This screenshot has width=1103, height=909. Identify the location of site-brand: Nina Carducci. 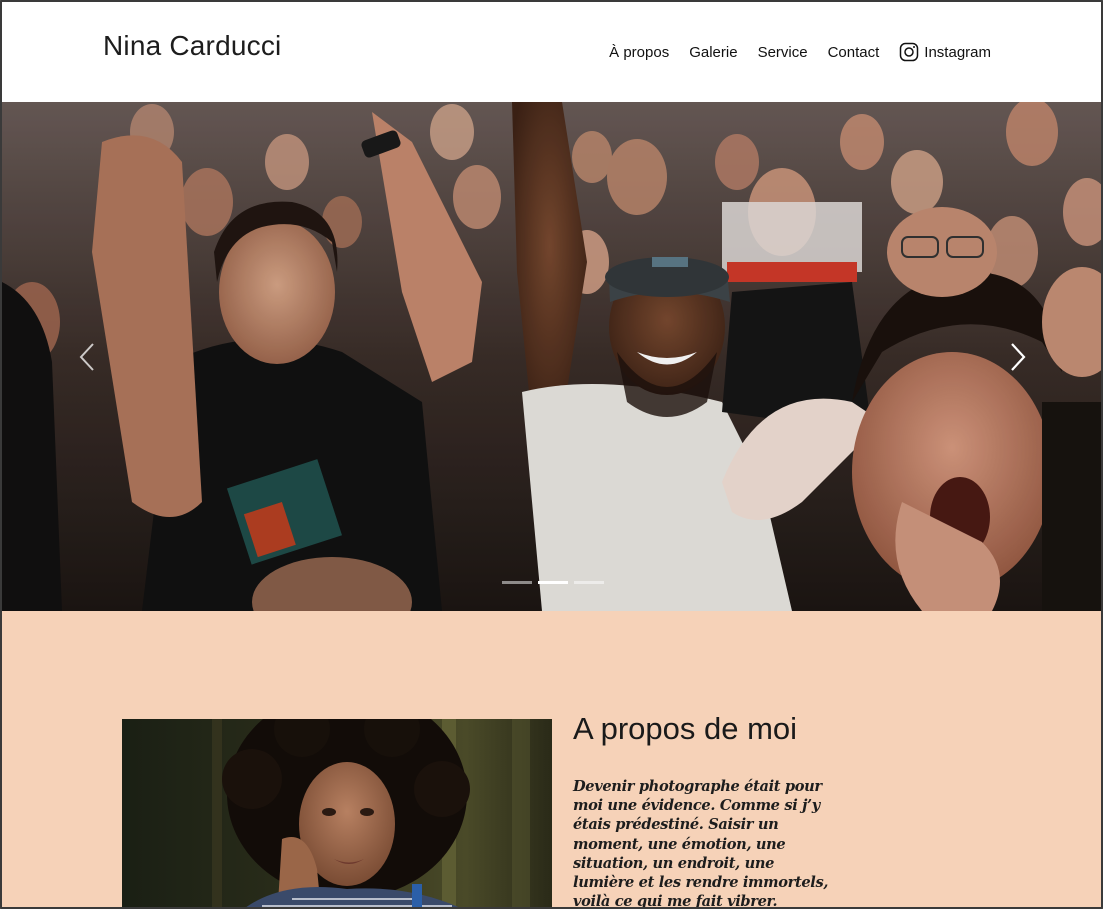
(192, 46).